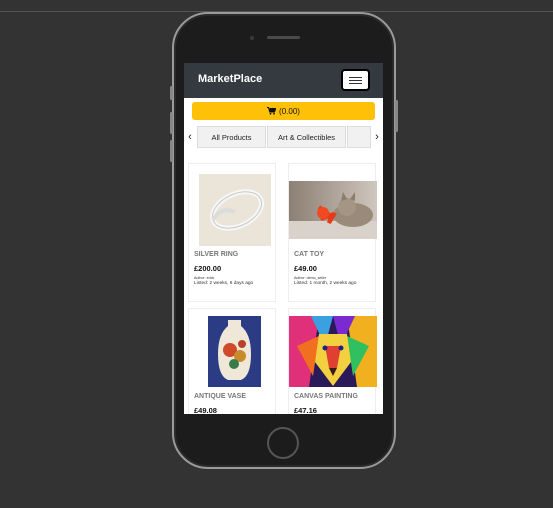  I want to click on product-image-cat-toy, so click(333, 210).